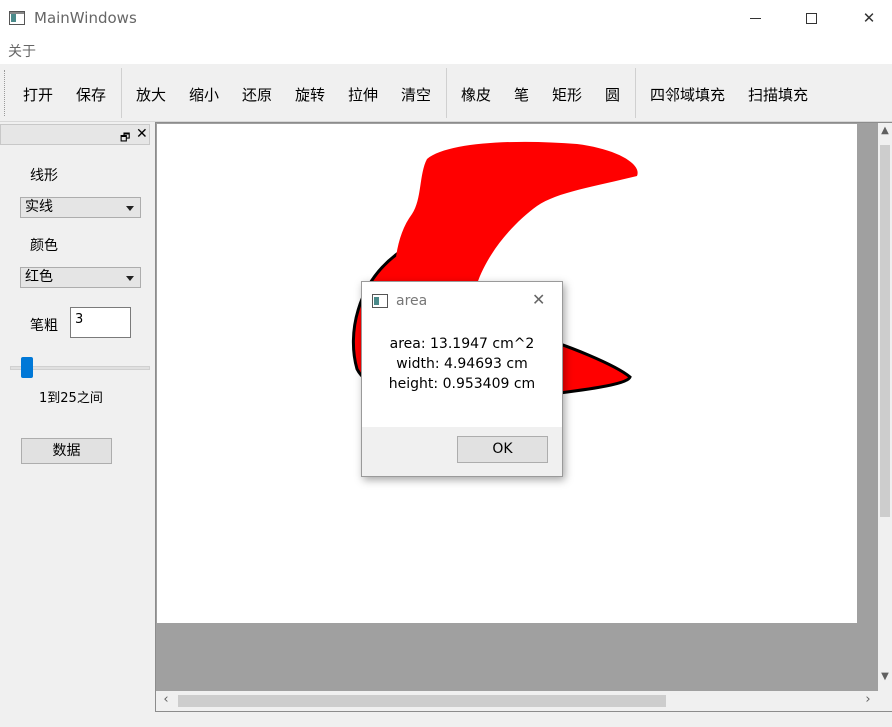 The image size is (892, 727). What do you see at coordinates (44, 246) in the screenshot?
I see `color-label: 颜色` at bounding box center [44, 246].